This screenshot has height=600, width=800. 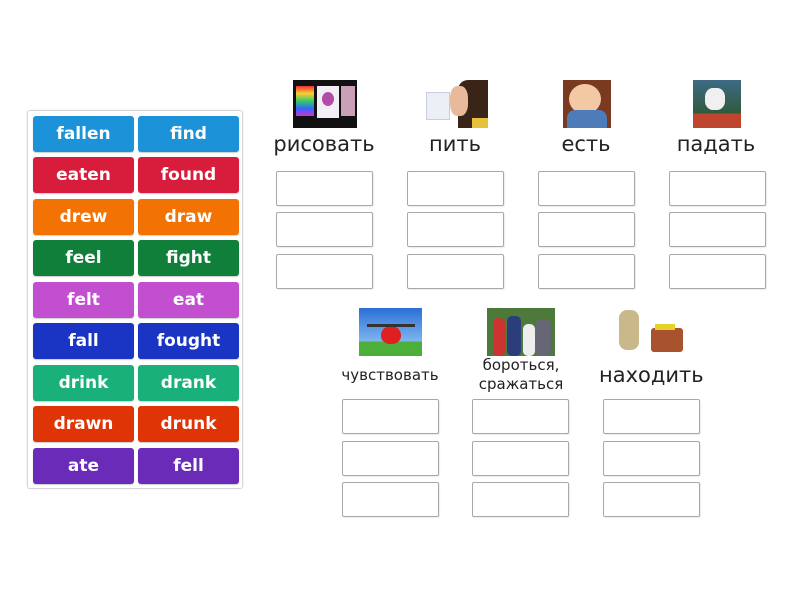 What do you see at coordinates (188, 383) in the screenshot?
I see `word-tile: drank` at bounding box center [188, 383].